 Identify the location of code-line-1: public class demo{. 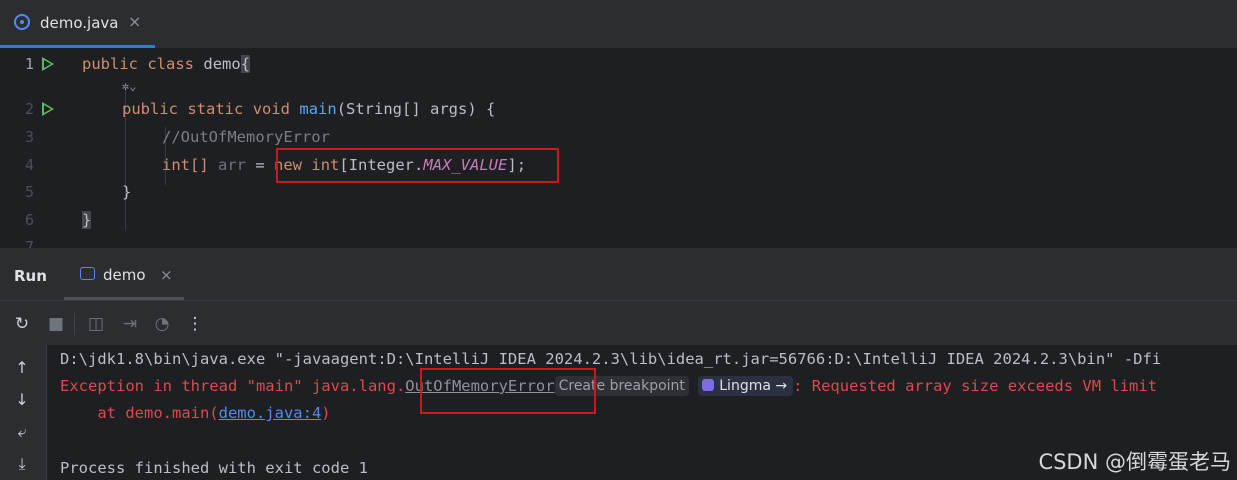
(166, 64).